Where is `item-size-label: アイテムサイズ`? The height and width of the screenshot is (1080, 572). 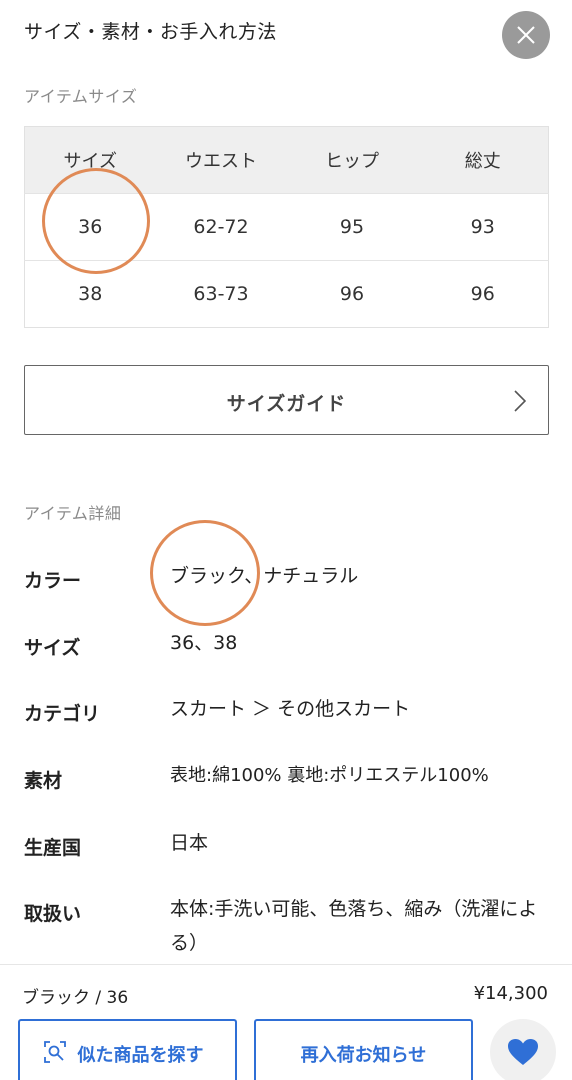
item-size-label: アイテムサイズ is located at coordinates (81, 96).